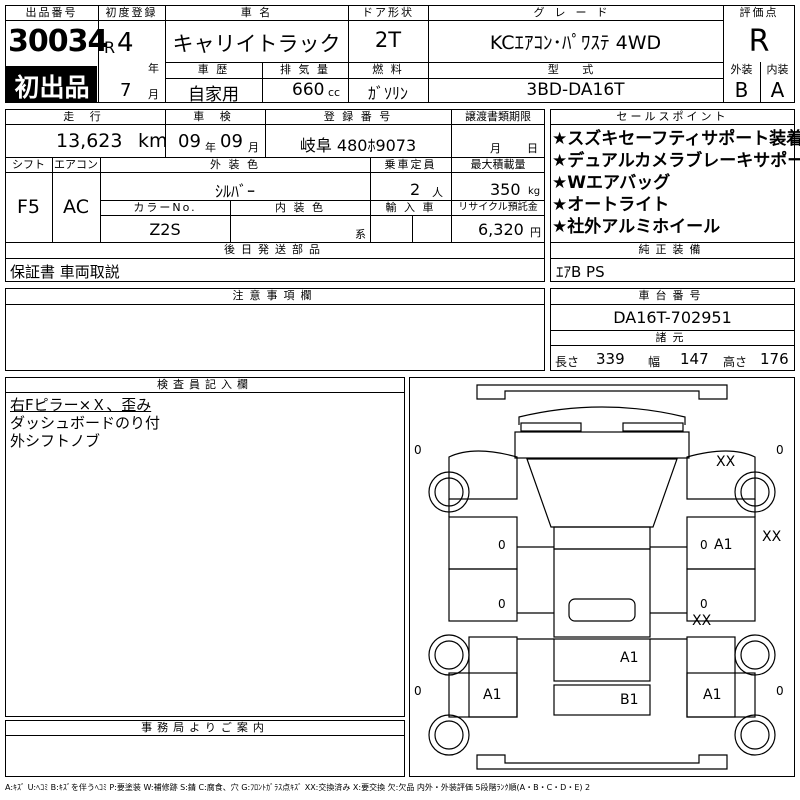  I want to click on damage-mark: B1, so click(629, 700).